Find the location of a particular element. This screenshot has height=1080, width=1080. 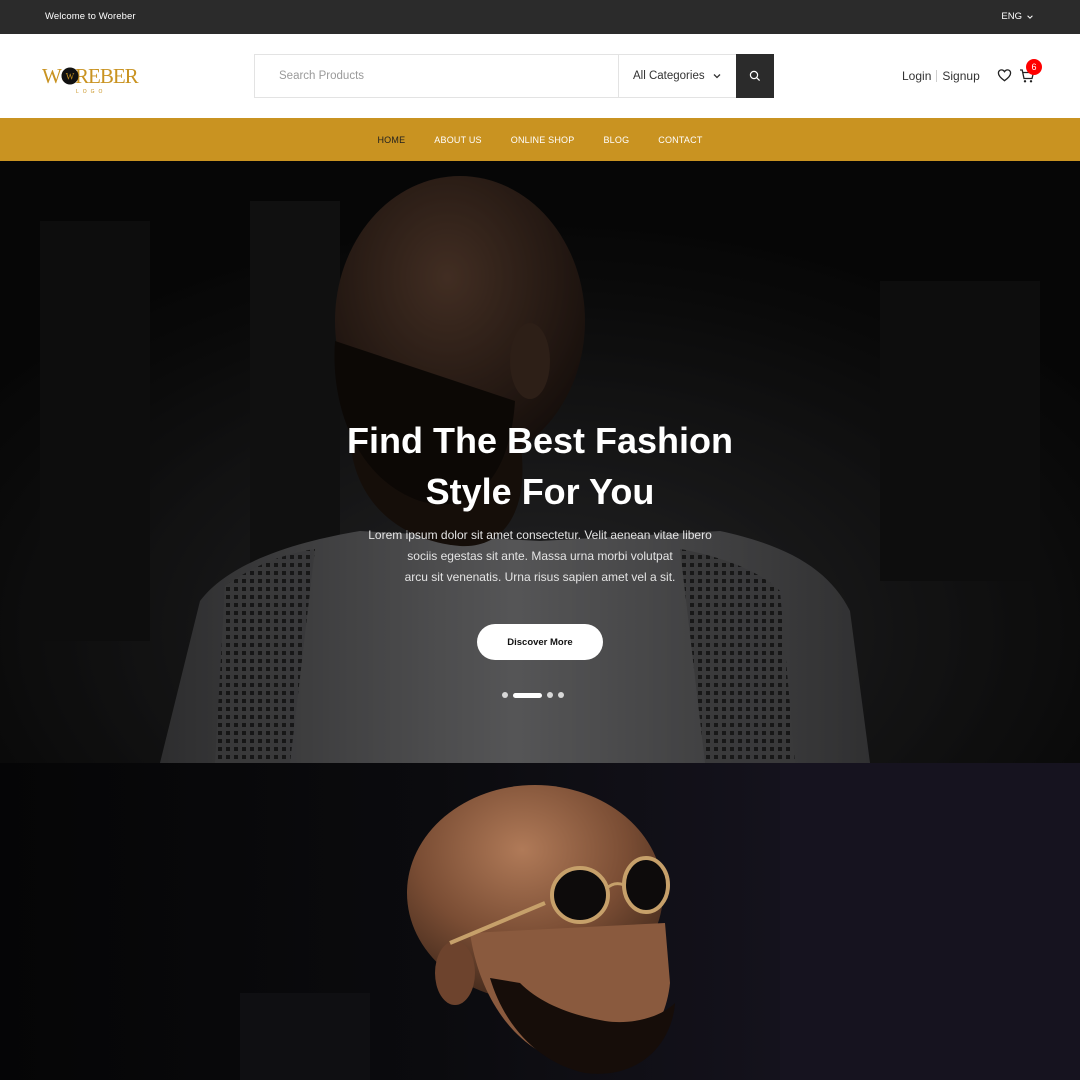

divider is located at coordinates (937, 76).